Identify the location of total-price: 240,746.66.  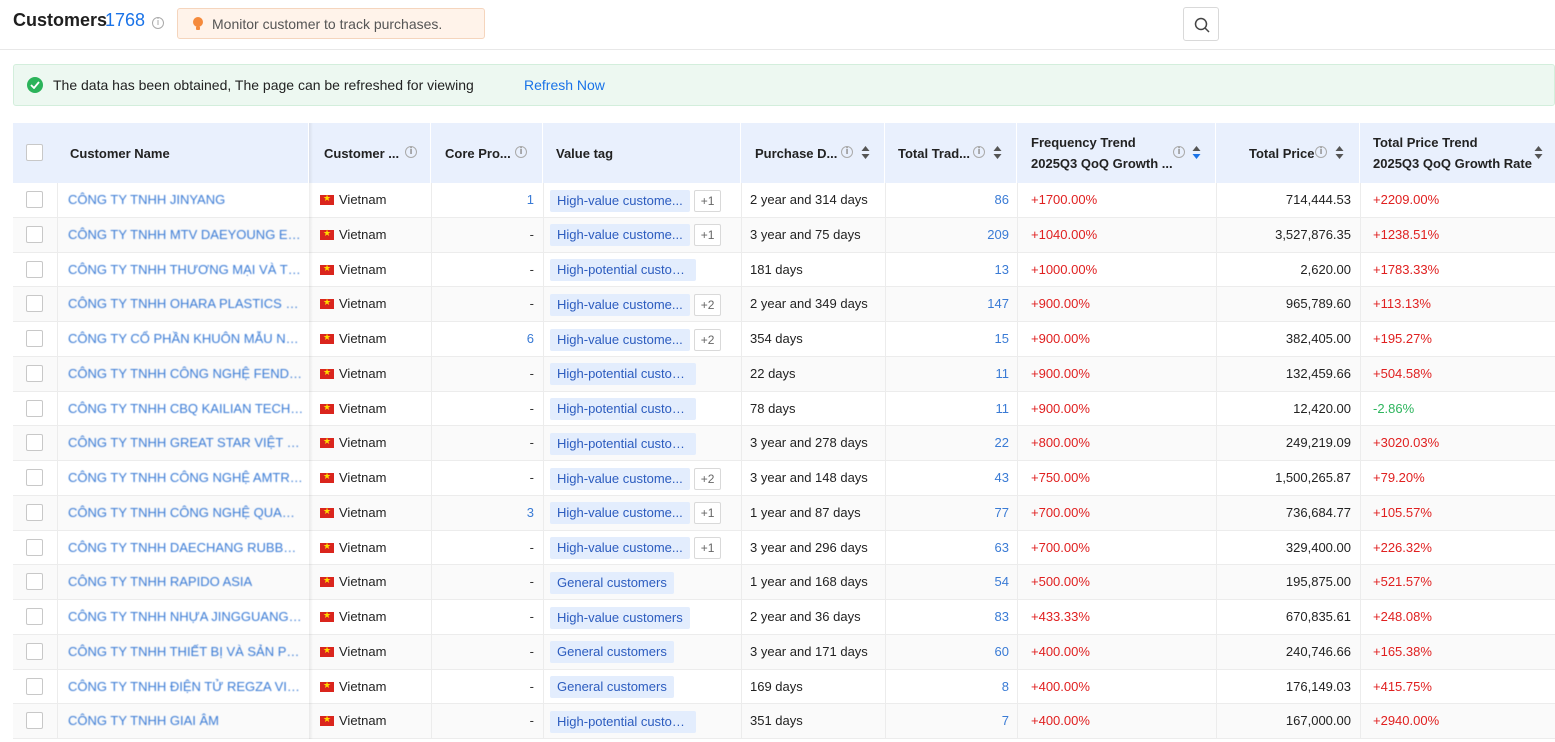
(1318, 651).